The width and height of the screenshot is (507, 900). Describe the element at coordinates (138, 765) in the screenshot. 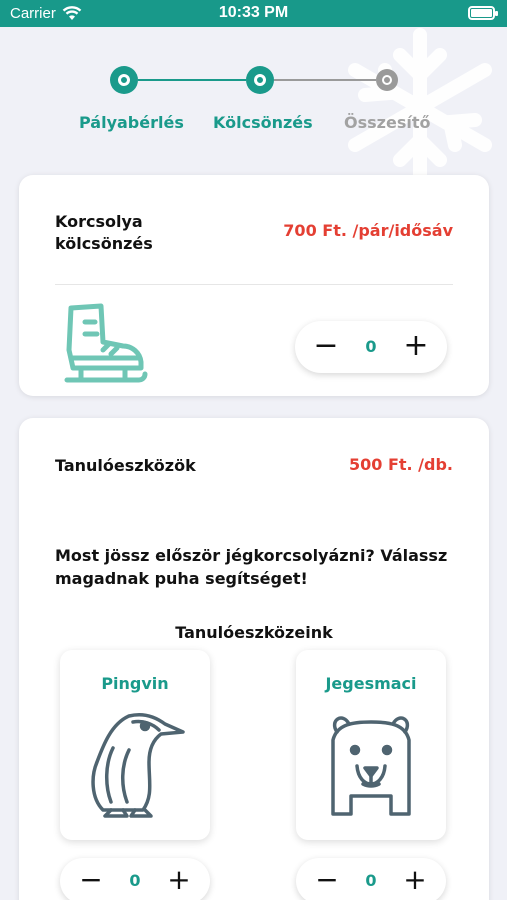

I see `penguin-icon` at that location.